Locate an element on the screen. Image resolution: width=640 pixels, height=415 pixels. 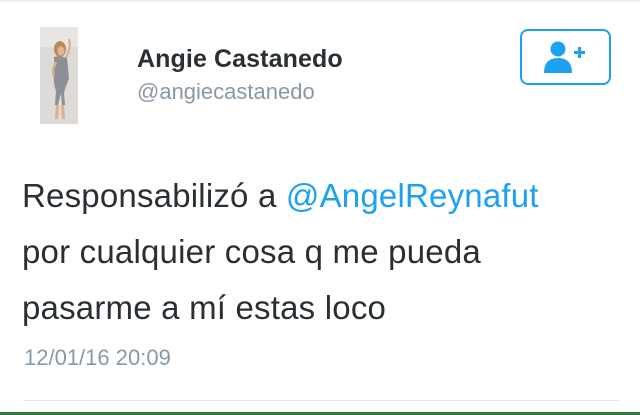
tweet-text-line-1: Responsabilizó a @AngelReynafut is located at coordinates (322, 196).